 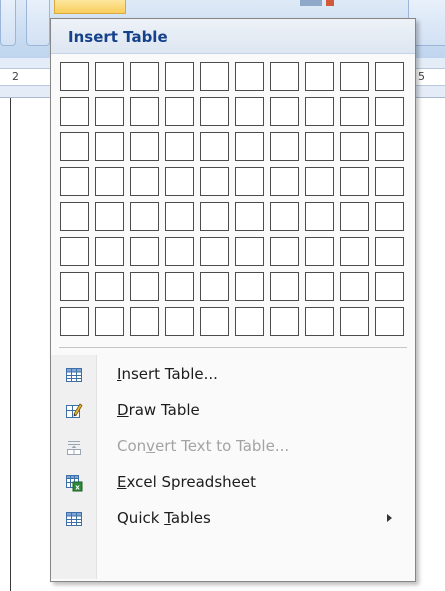 I want to click on submenu-arrow-icon, so click(x=389, y=518).